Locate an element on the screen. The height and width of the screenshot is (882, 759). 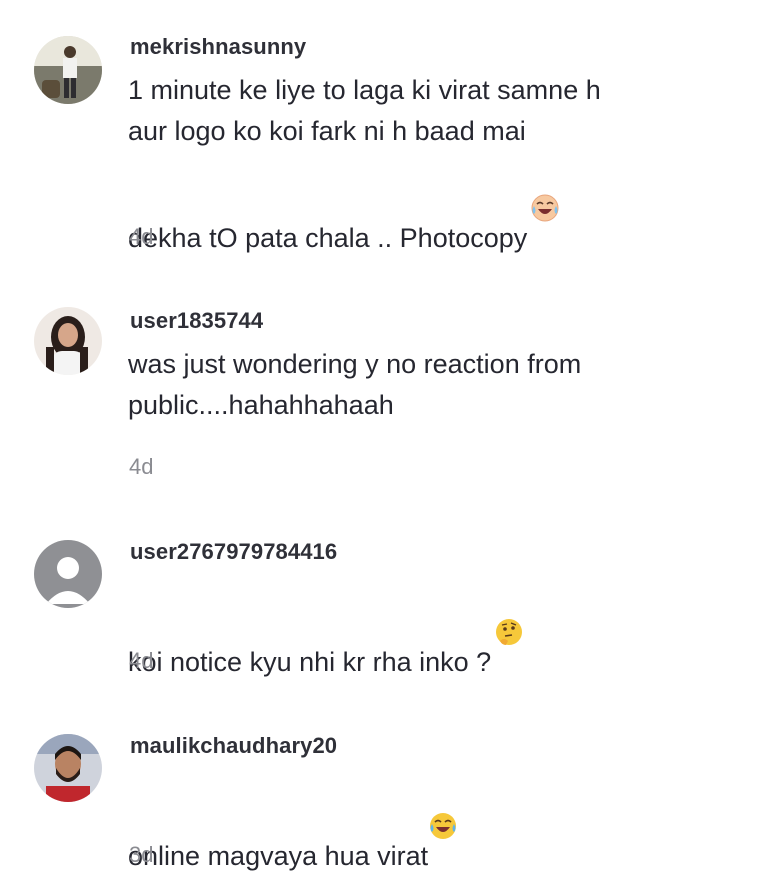
comment-username: mekrishnasunny is located at coordinates (218, 47).